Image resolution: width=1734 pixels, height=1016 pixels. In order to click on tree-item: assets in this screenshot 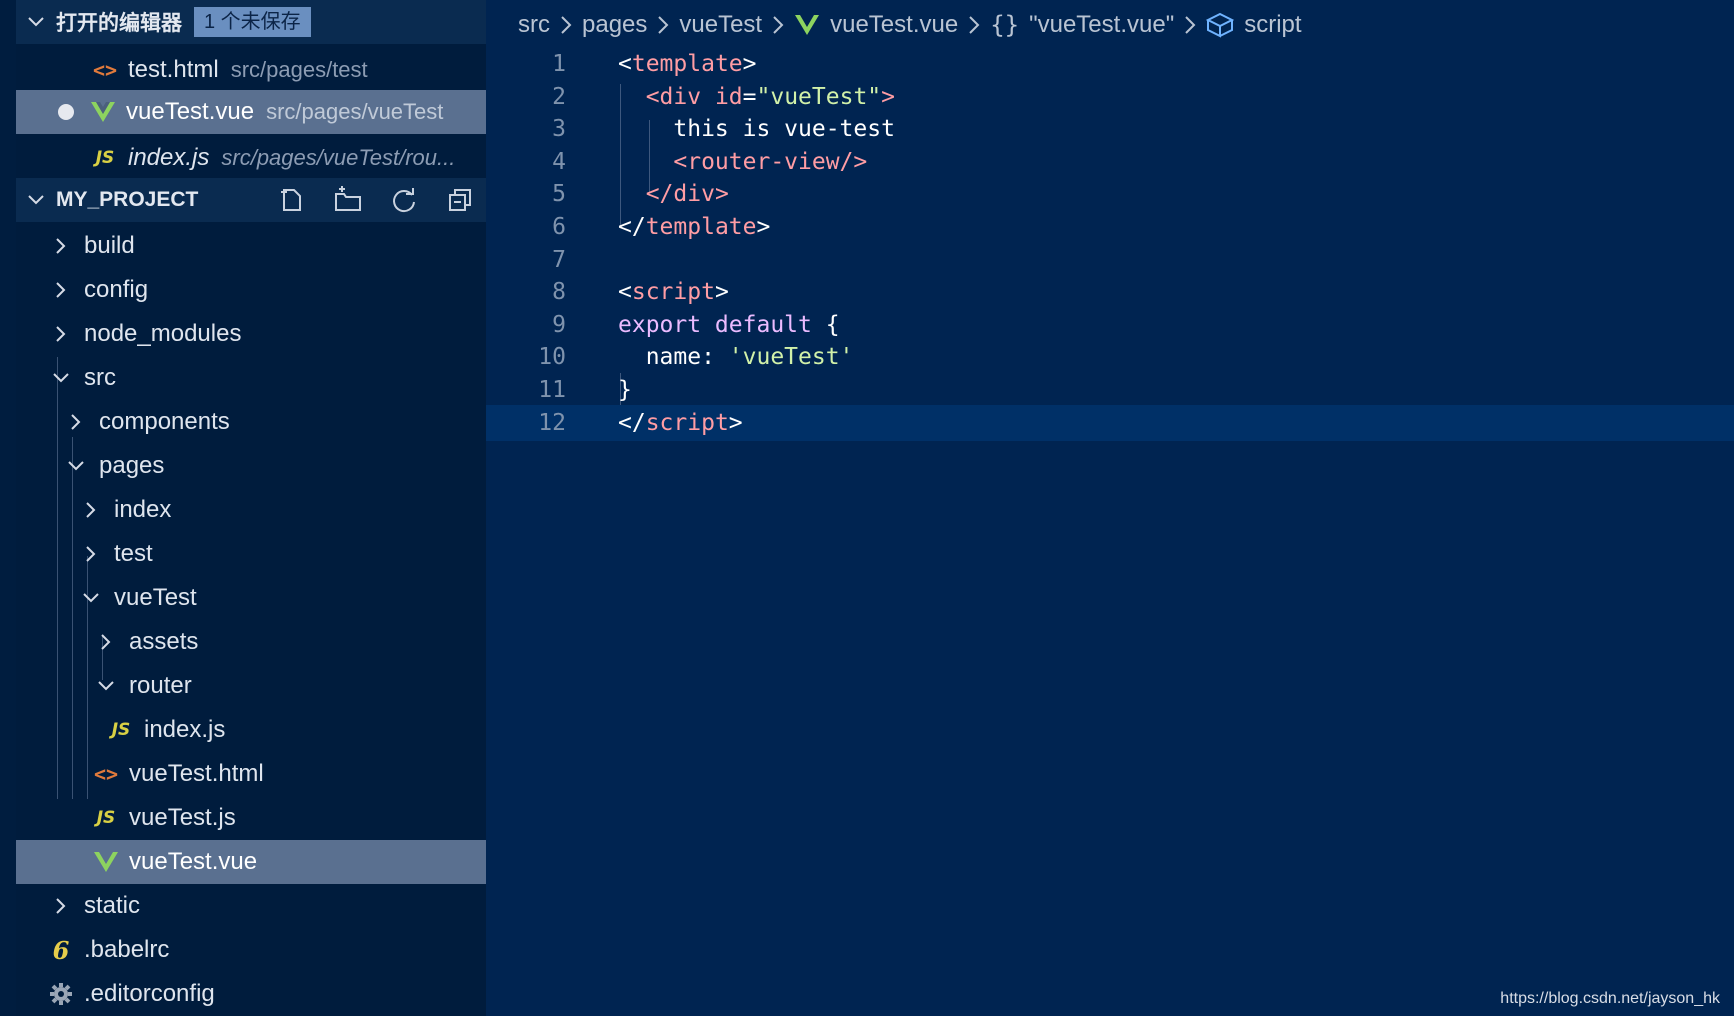, I will do `click(251, 642)`.